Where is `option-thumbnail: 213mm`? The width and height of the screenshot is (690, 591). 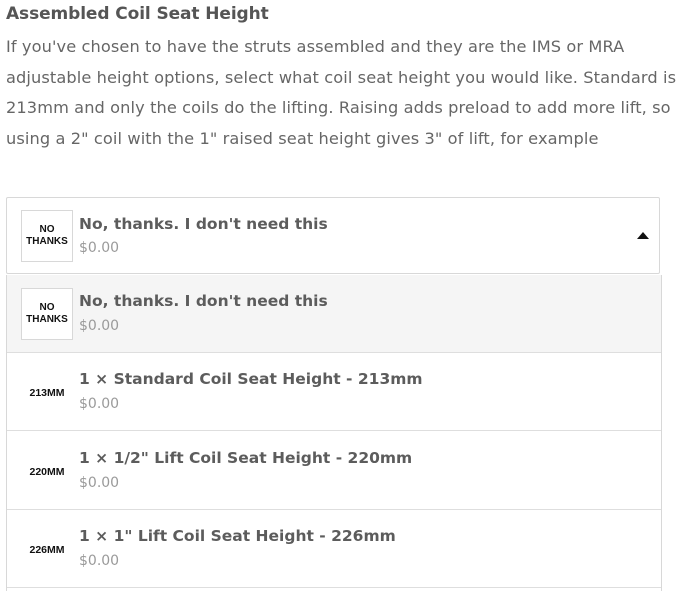
option-thumbnail: 213mm is located at coordinates (47, 393).